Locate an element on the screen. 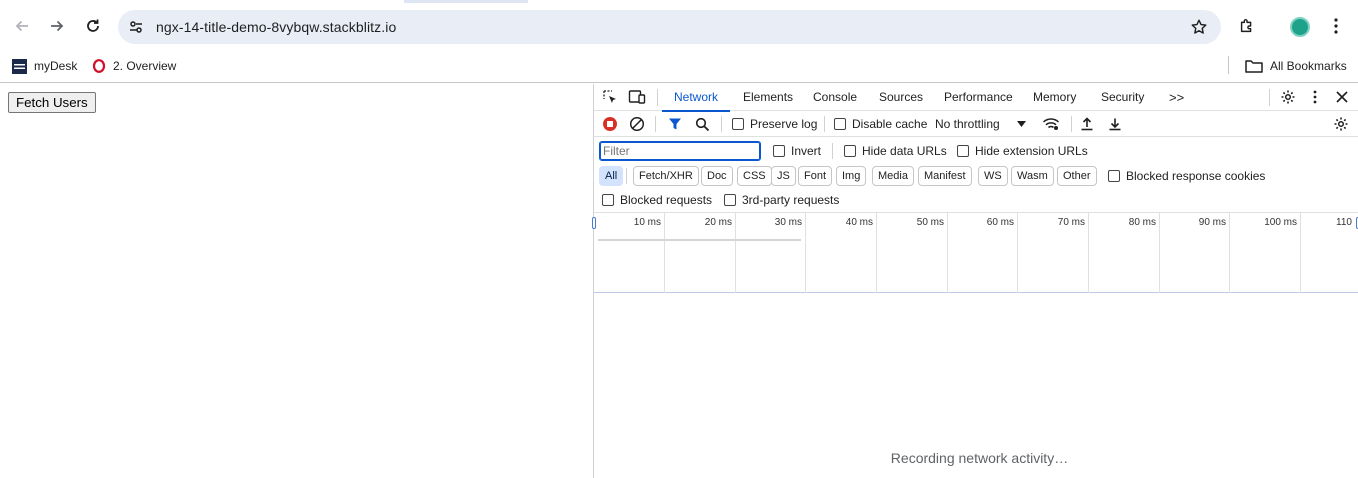 Image resolution: width=1358 pixels, height=478 pixels. timeline-column: 50 ms is located at coordinates (912, 253).